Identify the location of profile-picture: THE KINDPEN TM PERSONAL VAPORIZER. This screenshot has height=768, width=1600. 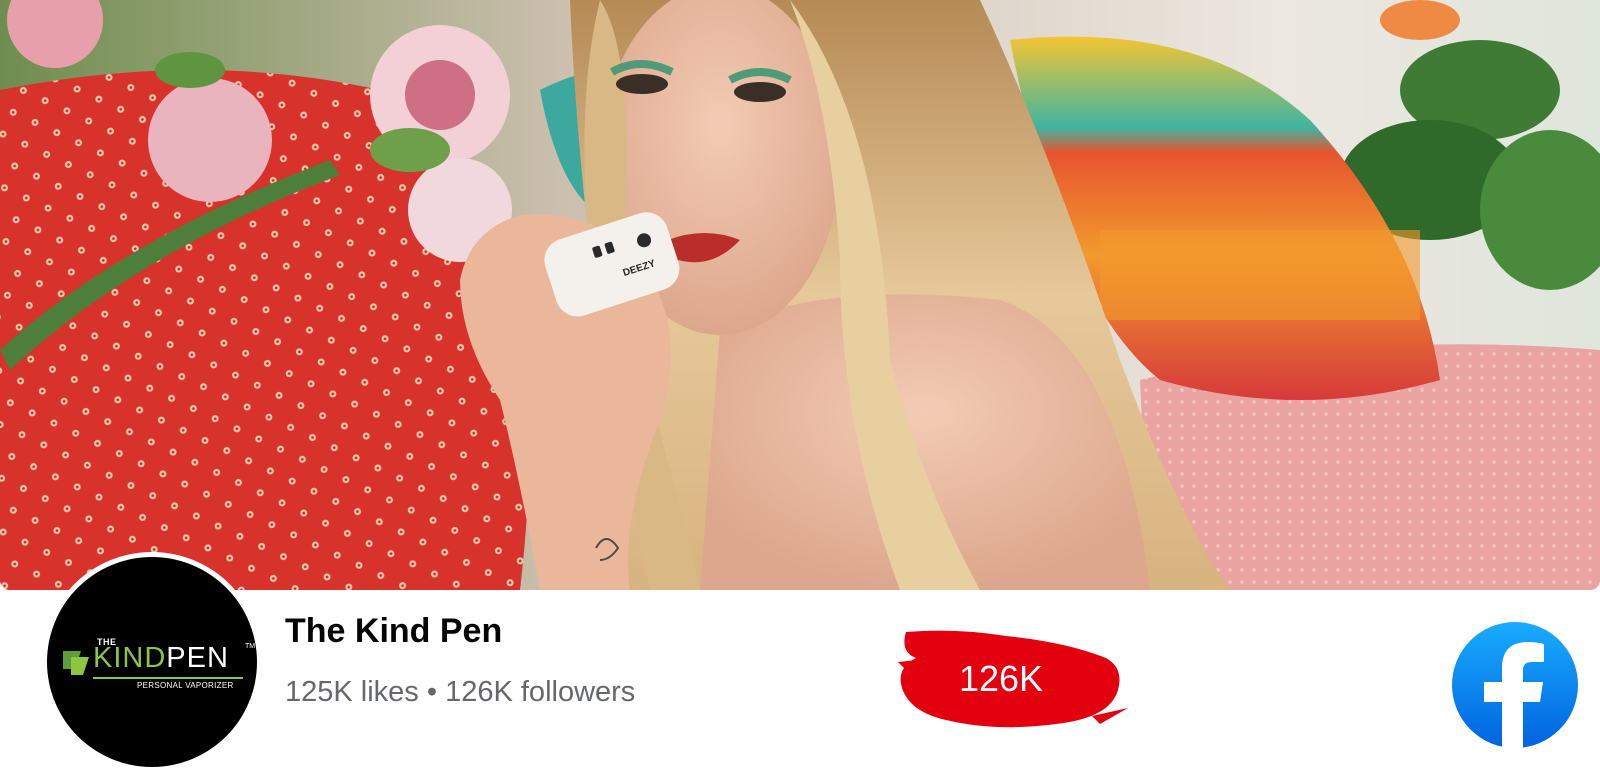
(152, 660).